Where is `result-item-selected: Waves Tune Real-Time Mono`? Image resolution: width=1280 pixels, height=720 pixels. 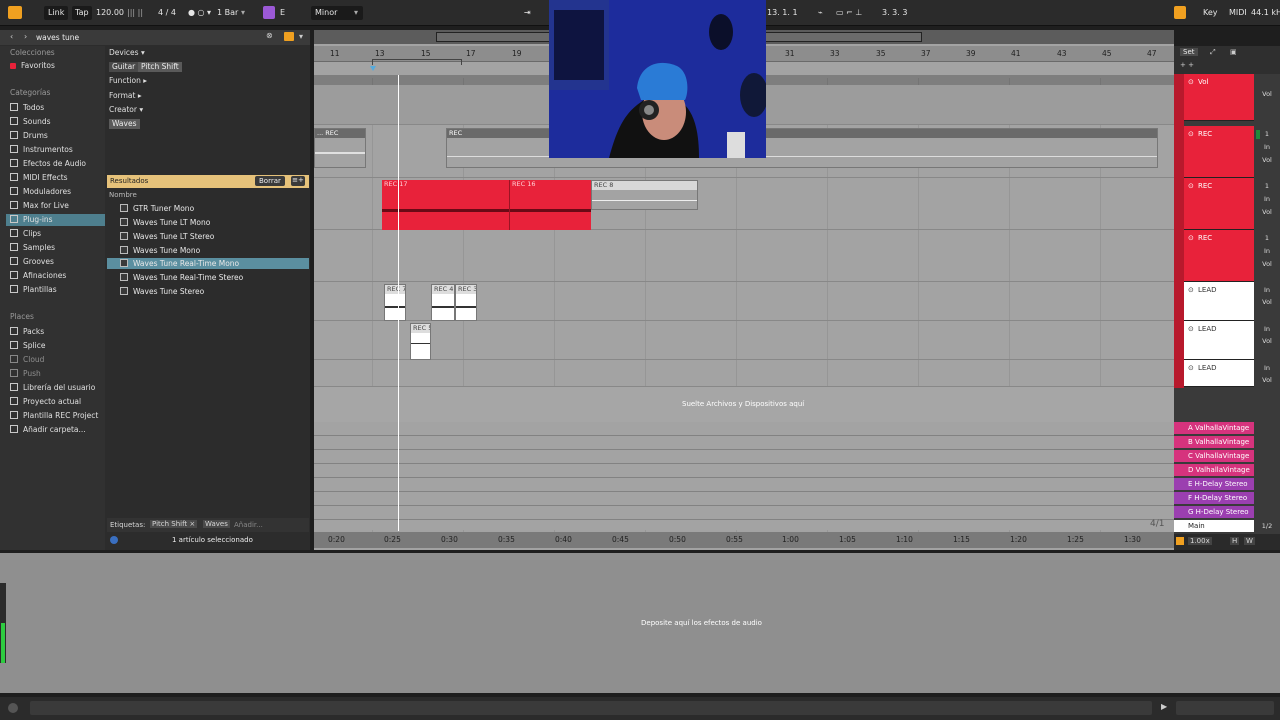 result-item-selected: Waves Tune Real-Time Mono is located at coordinates (208, 263).